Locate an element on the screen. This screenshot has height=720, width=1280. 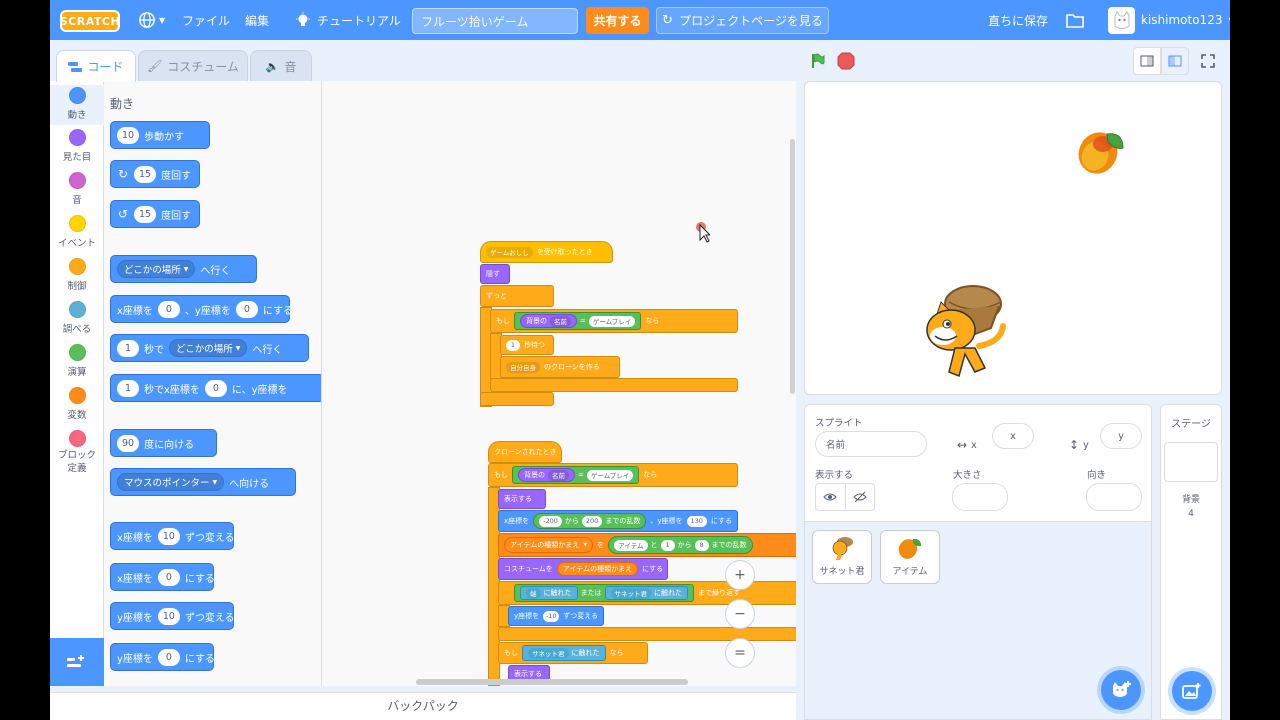
large-stage-button is located at coordinates (1175, 61).